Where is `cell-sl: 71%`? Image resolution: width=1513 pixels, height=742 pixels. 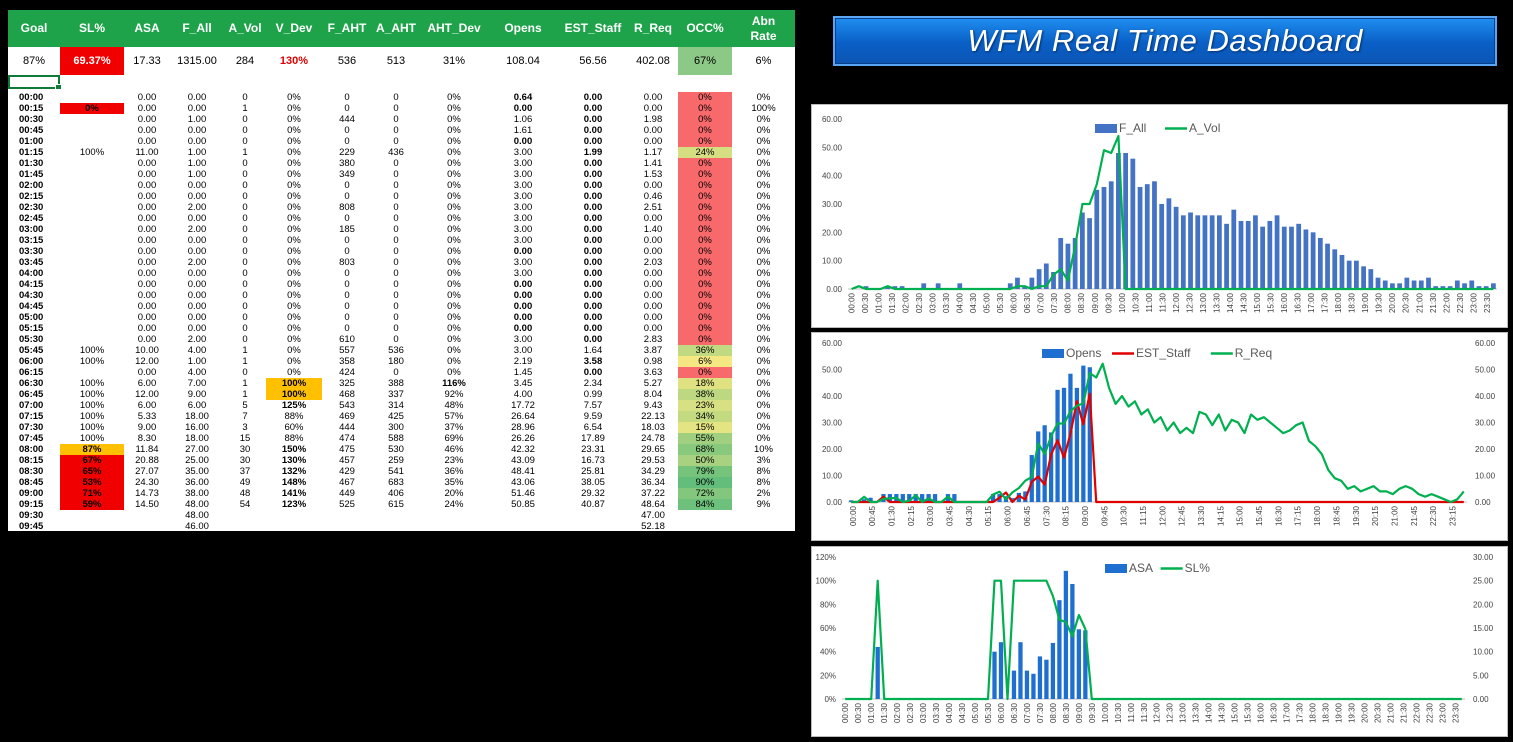
cell-sl: 71% is located at coordinates (92, 493).